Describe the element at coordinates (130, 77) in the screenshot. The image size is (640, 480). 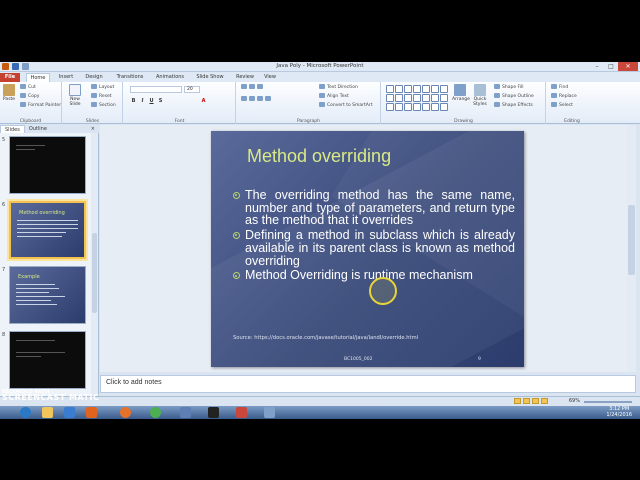
I see `tab-transitions: Transitions` at that location.